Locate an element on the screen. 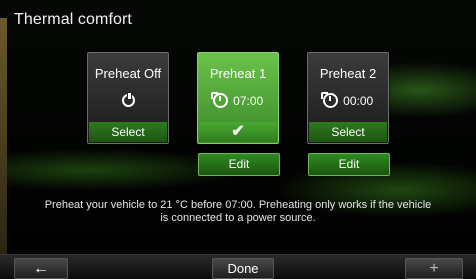 The image size is (476, 279). selected-checkmark: ✔ is located at coordinates (238, 132).